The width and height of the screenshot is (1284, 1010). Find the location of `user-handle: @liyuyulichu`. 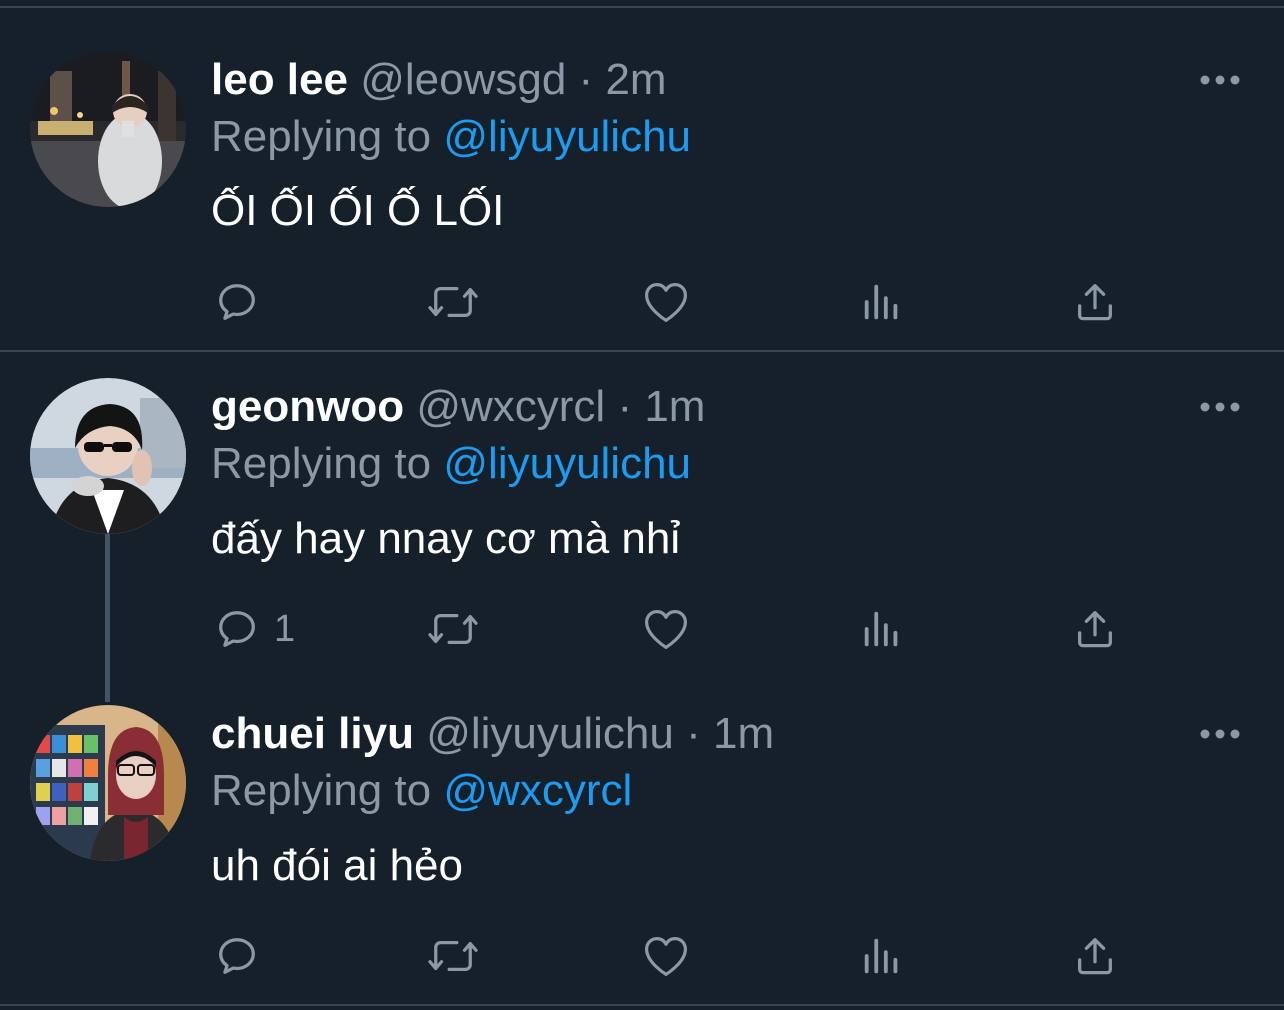

user-handle: @liyuyulichu is located at coordinates (550, 733).